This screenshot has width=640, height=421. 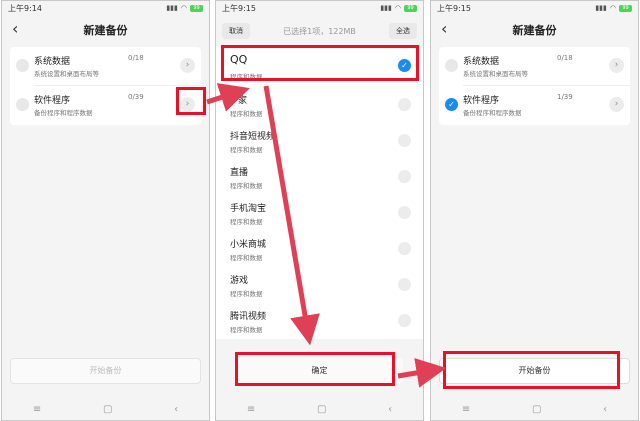 I want to click on arrow-to-start, so click(x=422, y=373).